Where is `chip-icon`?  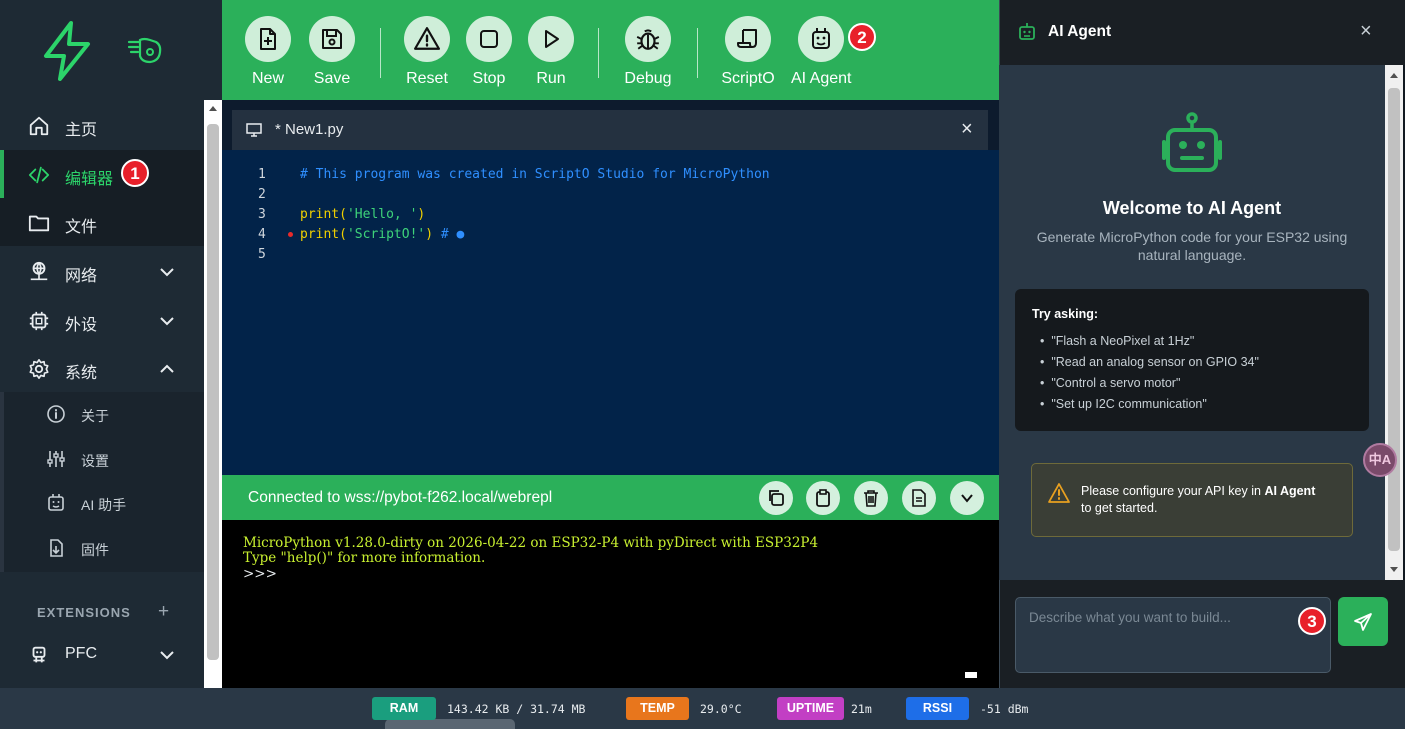
chip-icon is located at coordinates (39, 321).